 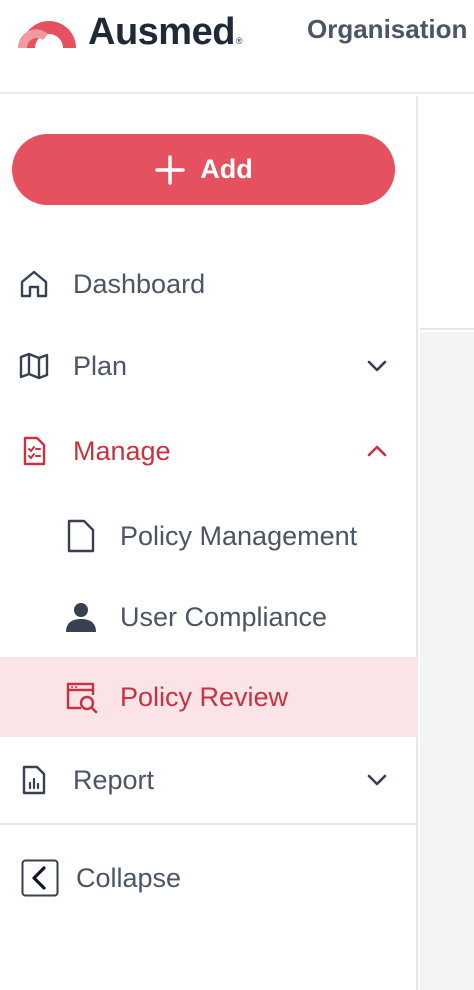 What do you see at coordinates (209, 878) in the screenshot?
I see `collapse-sidebar-button: Collapse` at bounding box center [209, 878].